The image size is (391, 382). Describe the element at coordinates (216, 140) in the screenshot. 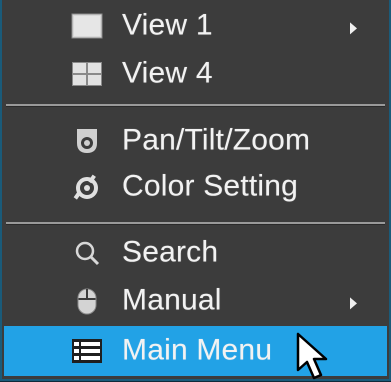

I see `menu-item-label: Pan/Tilt/Zoom` at that location.